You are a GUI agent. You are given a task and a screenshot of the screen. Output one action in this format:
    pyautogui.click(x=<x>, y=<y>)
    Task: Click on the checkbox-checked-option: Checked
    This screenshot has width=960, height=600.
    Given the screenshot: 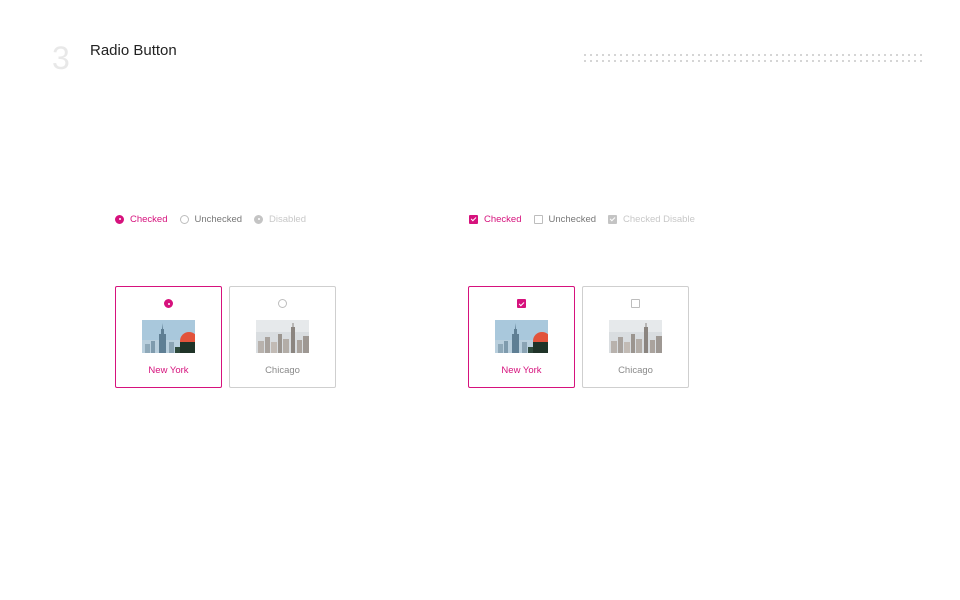 What is the action you would take?
    pyautogui.click(x=495, y=219)
    